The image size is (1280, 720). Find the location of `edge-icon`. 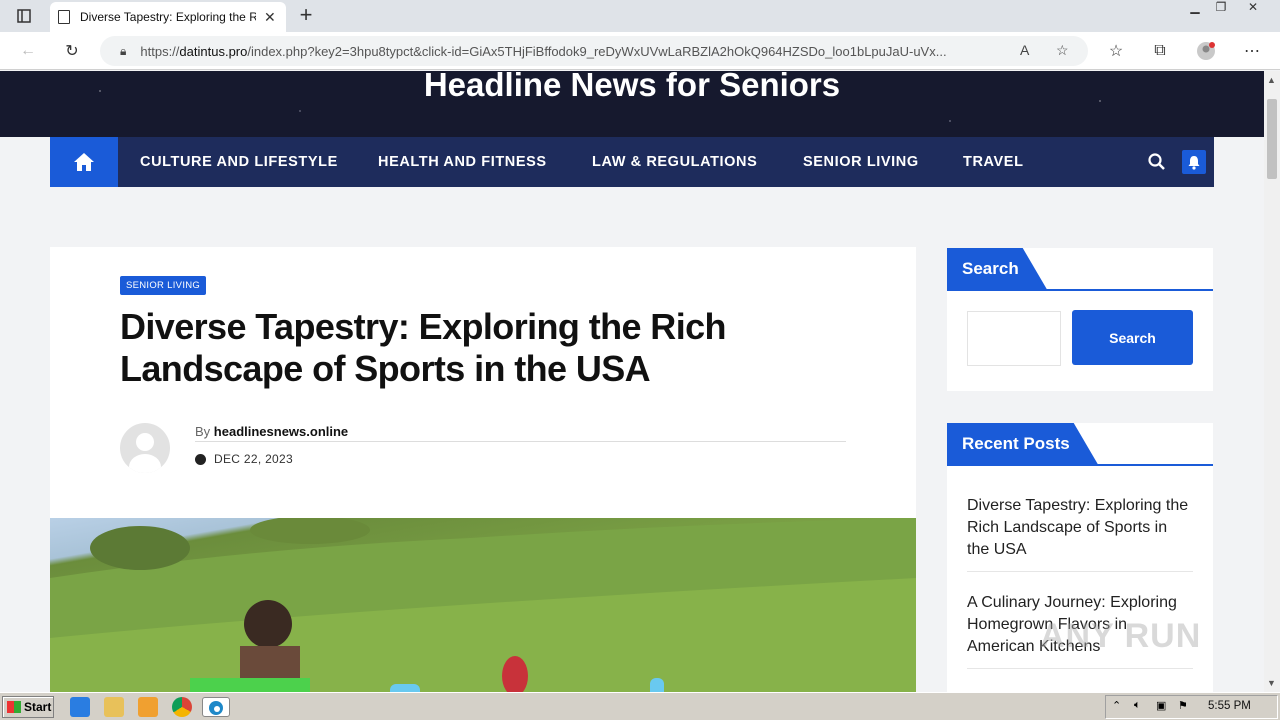

edge-icon is located at coordinates (216, 707).